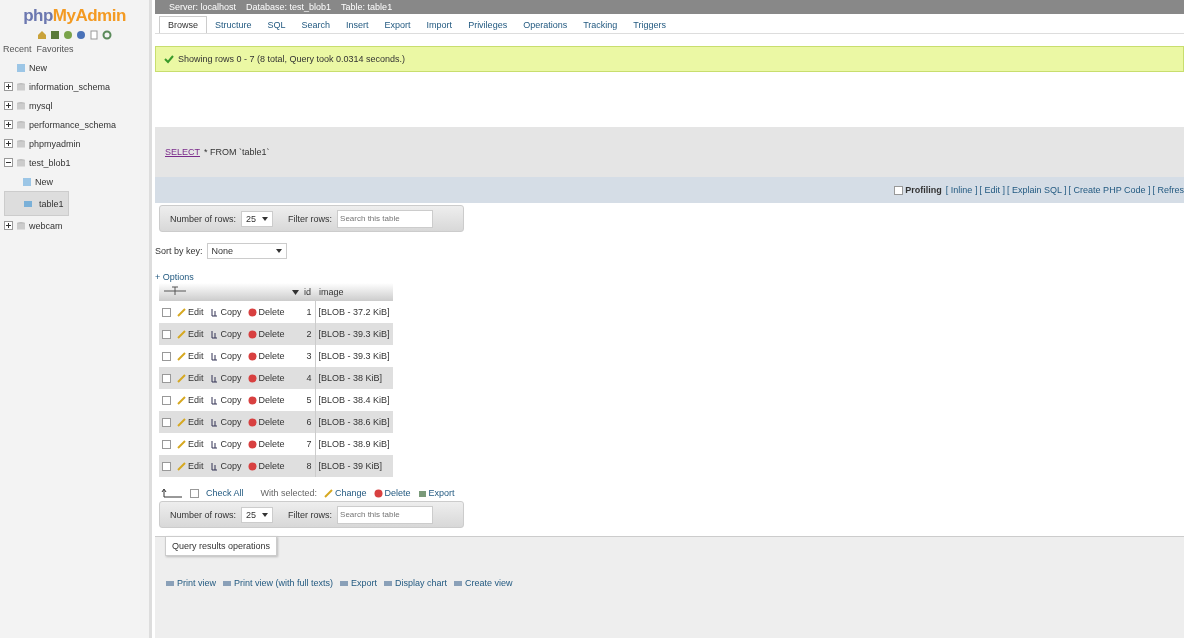  I want to click on operation-link: Print view, so click(190, 583).